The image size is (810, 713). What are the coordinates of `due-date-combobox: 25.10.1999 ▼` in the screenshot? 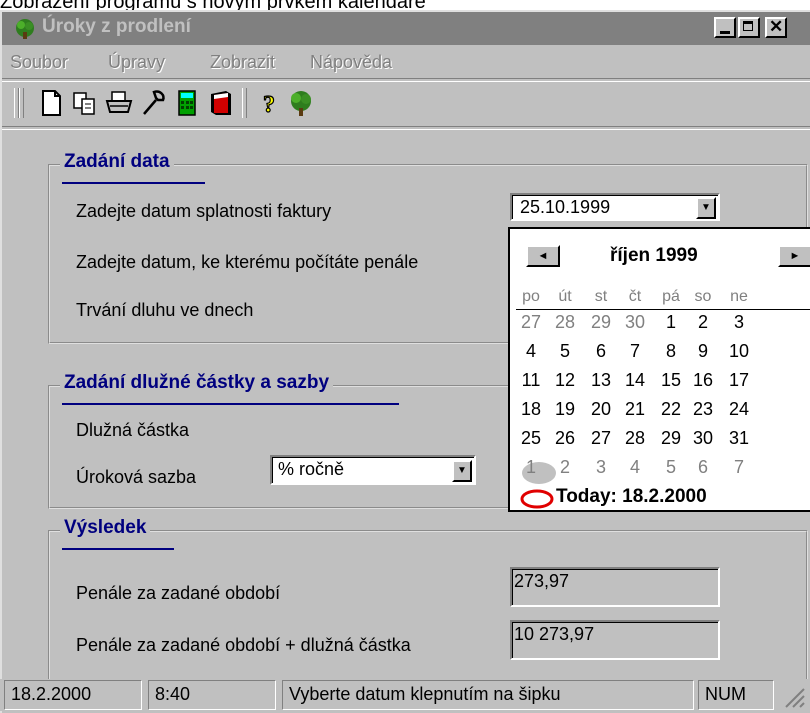 It's located at (615, 207).